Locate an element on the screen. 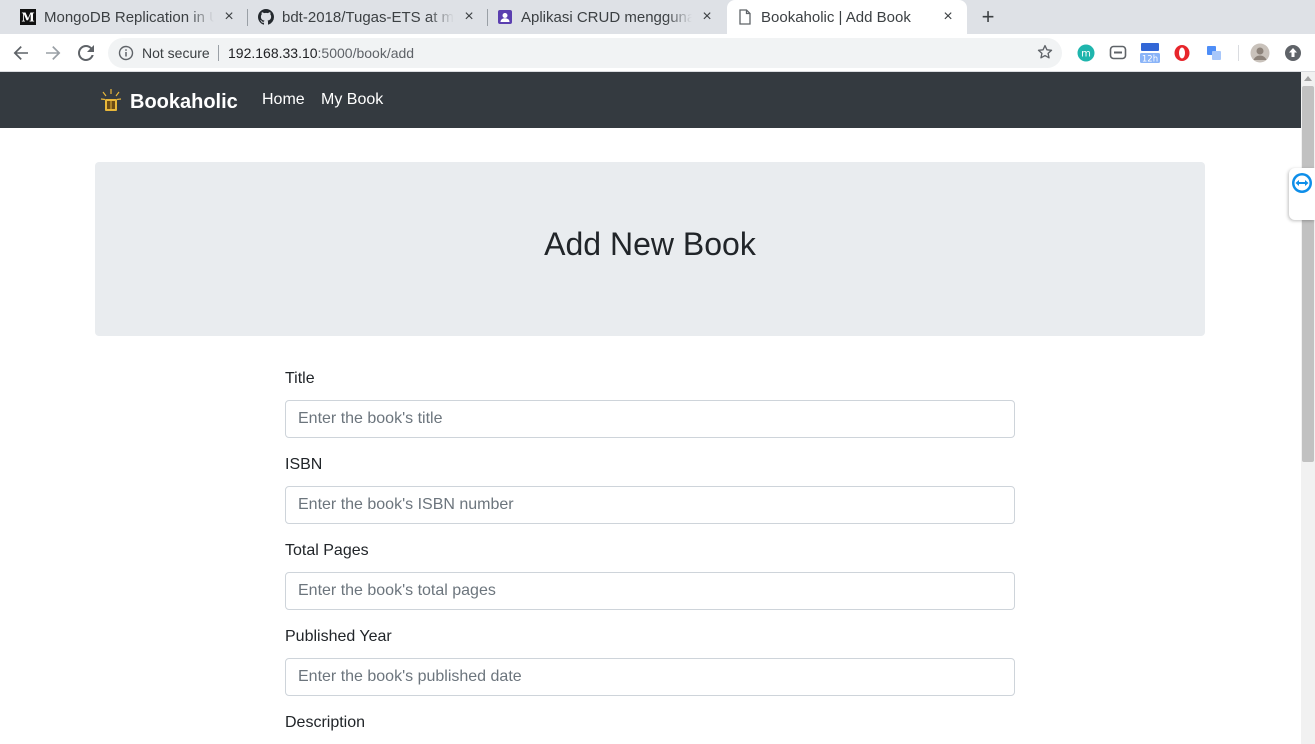 Image resolution: width=1315 pixels, height=744 pixels. forward-button is located at coordinates (53, 53).